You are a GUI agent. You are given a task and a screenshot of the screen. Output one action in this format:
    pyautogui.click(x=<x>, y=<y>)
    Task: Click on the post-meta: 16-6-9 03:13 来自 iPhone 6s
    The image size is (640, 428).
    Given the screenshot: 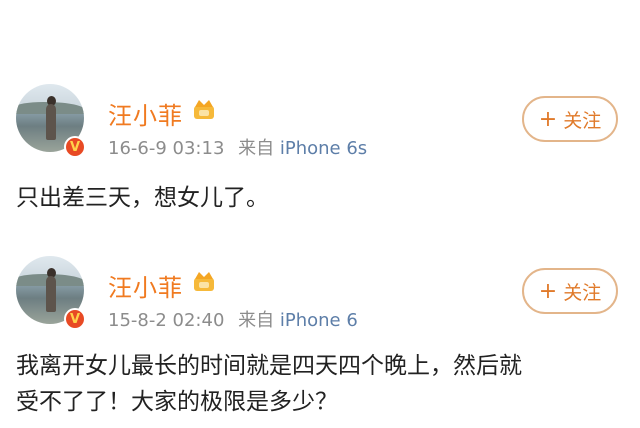 What is the action you would take?
    pyautogui.click(x=237, y=147)
    